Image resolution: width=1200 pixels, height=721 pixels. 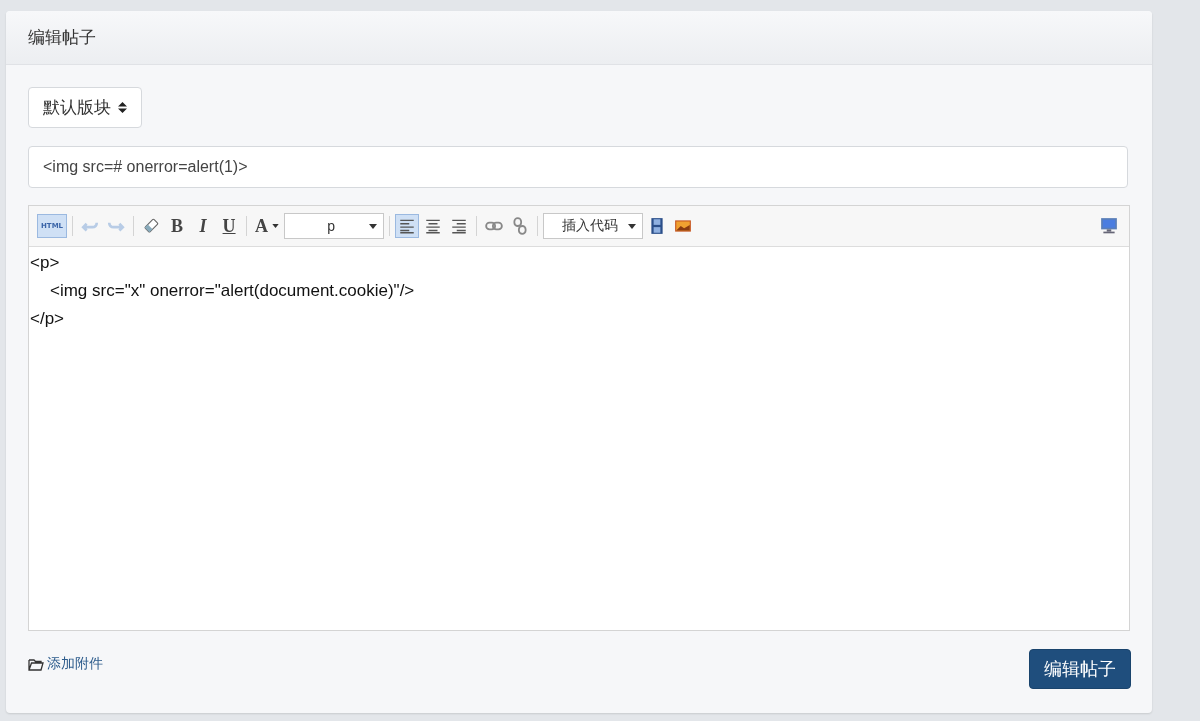 I want to click on italic-button: I, so click(x=203, y=226).